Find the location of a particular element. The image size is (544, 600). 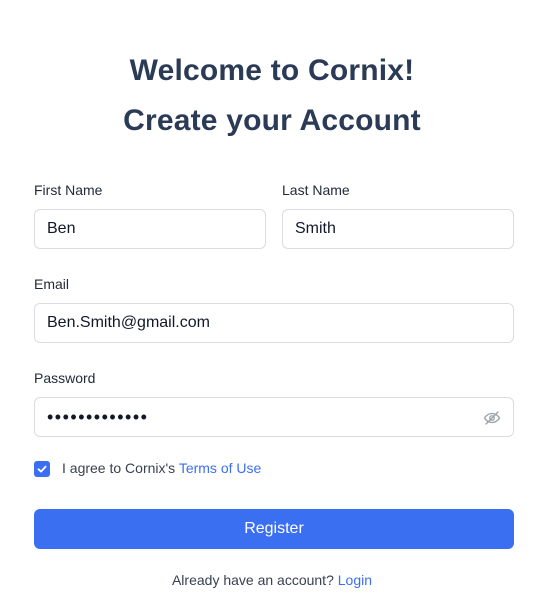

password-field: ••••••••••••• is located at coordinates (274, 417).